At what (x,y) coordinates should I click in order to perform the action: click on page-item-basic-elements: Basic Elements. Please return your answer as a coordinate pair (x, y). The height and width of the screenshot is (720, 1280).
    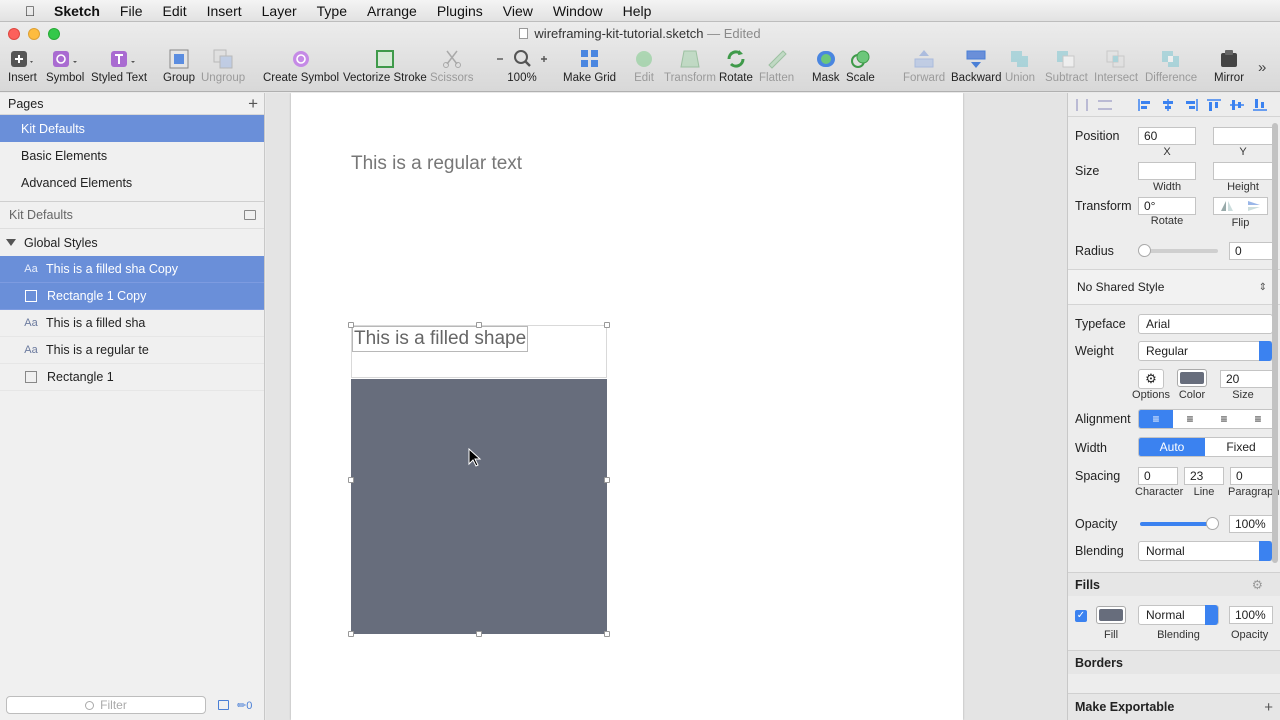
    Looking at the image, I should click on (132, 155).